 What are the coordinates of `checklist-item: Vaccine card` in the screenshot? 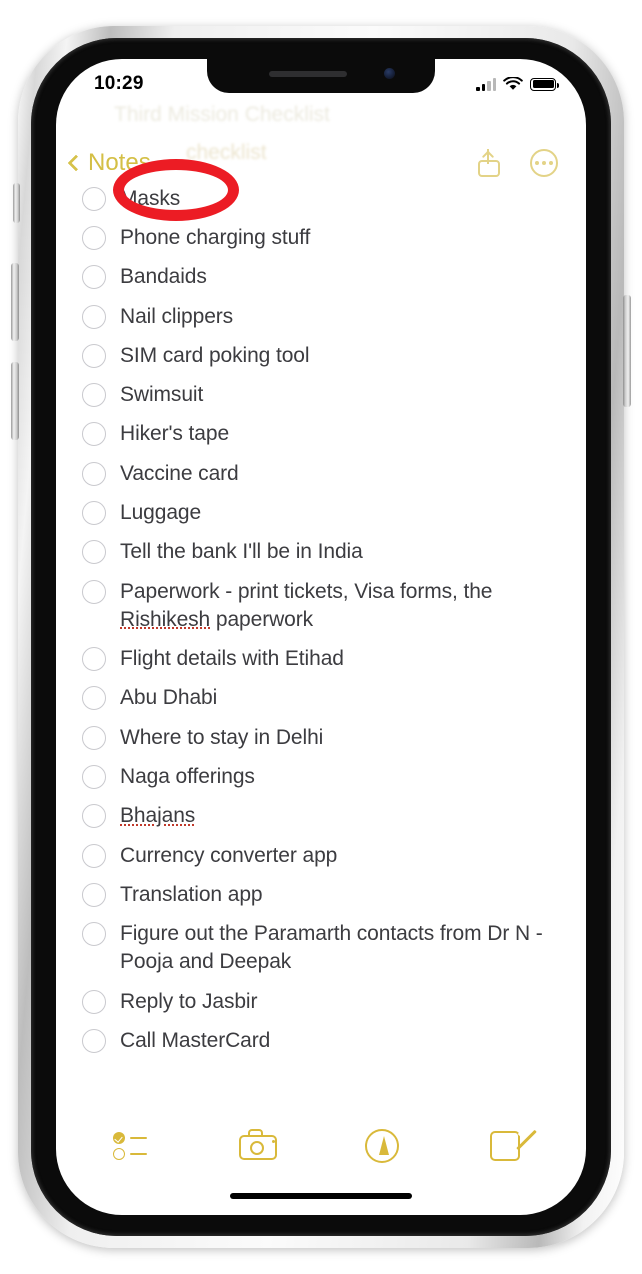 It's located at (326, 473).